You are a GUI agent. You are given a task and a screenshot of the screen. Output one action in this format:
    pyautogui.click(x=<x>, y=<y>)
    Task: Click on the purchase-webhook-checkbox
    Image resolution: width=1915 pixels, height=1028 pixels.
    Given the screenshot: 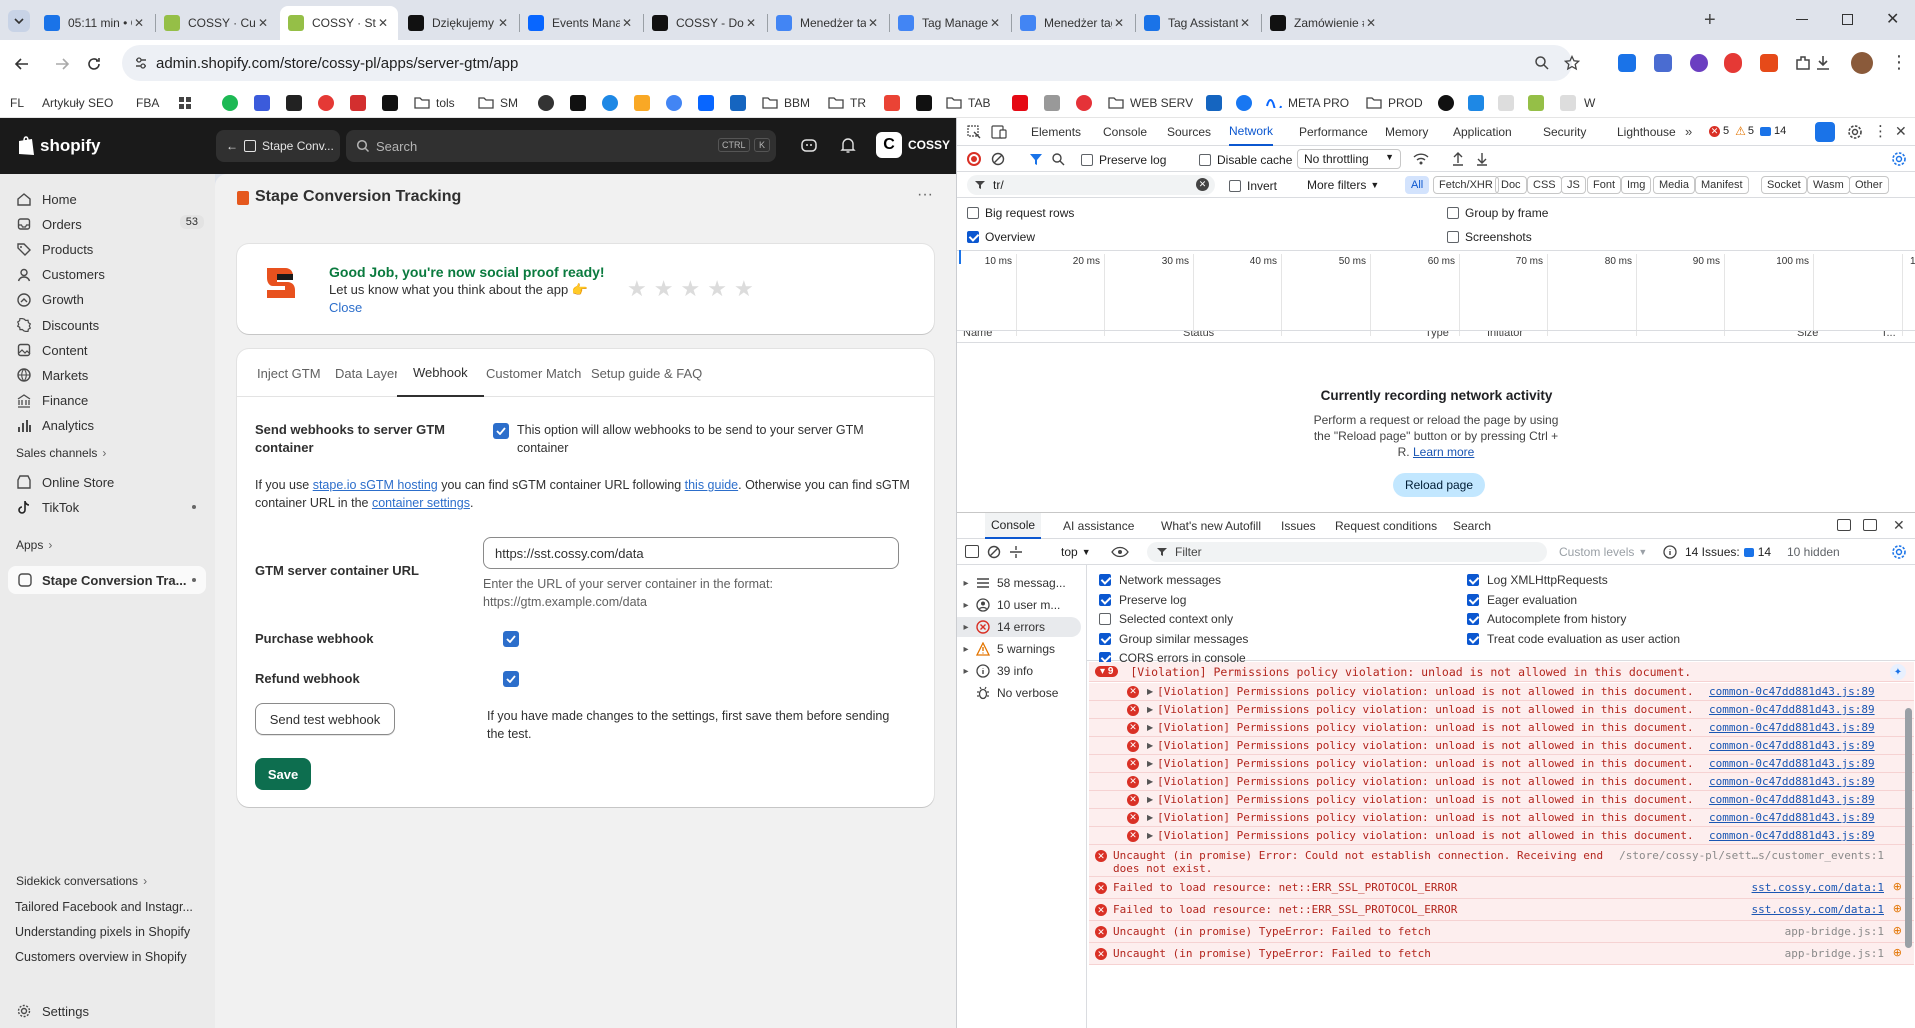 What is the action you would take?
    pyautogui.click(x=511, y=639)
    